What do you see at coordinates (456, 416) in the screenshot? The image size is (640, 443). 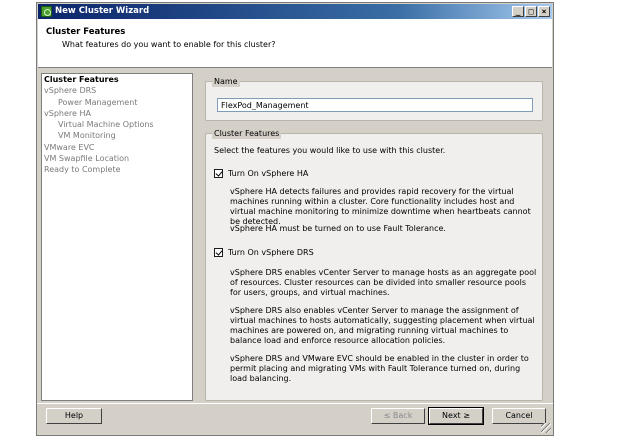 I see `next-button: Next ≥` at bounding box center [456, 416].